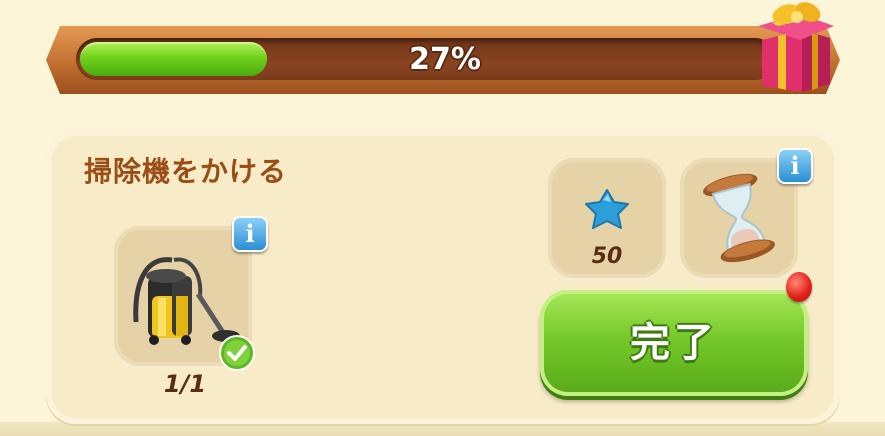  I want to click on background-strip, so click(442, 429).